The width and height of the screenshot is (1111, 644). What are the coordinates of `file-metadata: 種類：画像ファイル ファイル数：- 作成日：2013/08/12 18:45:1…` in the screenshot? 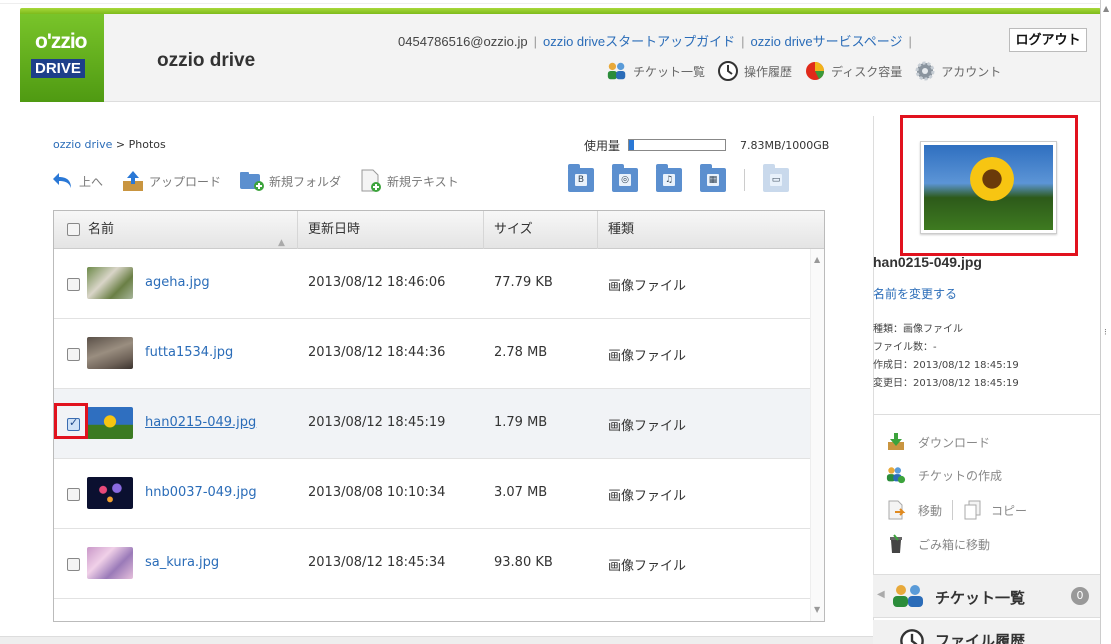 It's located at (946, 357).